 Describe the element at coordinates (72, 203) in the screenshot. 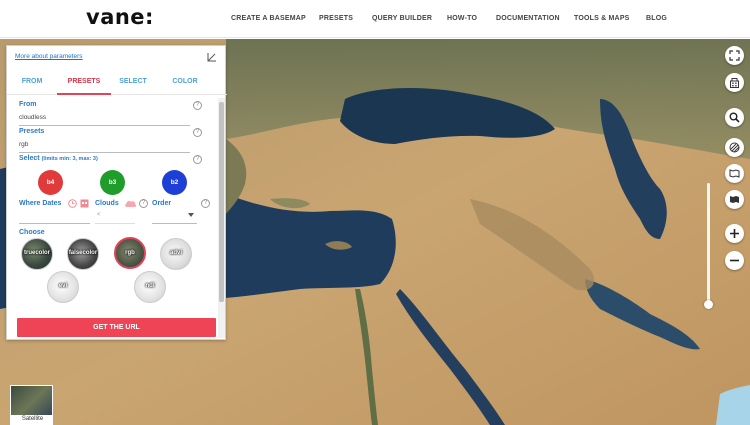

I see `clock-icon` at that location.